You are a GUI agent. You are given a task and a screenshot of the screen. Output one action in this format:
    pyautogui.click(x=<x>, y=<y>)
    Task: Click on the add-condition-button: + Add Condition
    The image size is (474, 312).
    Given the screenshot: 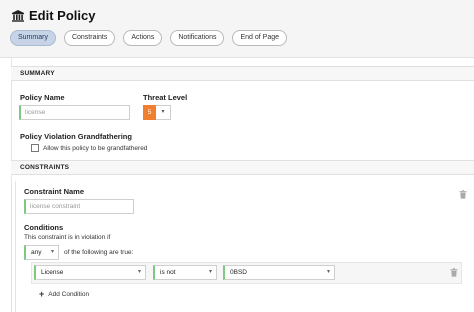 What is the action you would take?
    pyautogui.click(x=64, y=294)
    